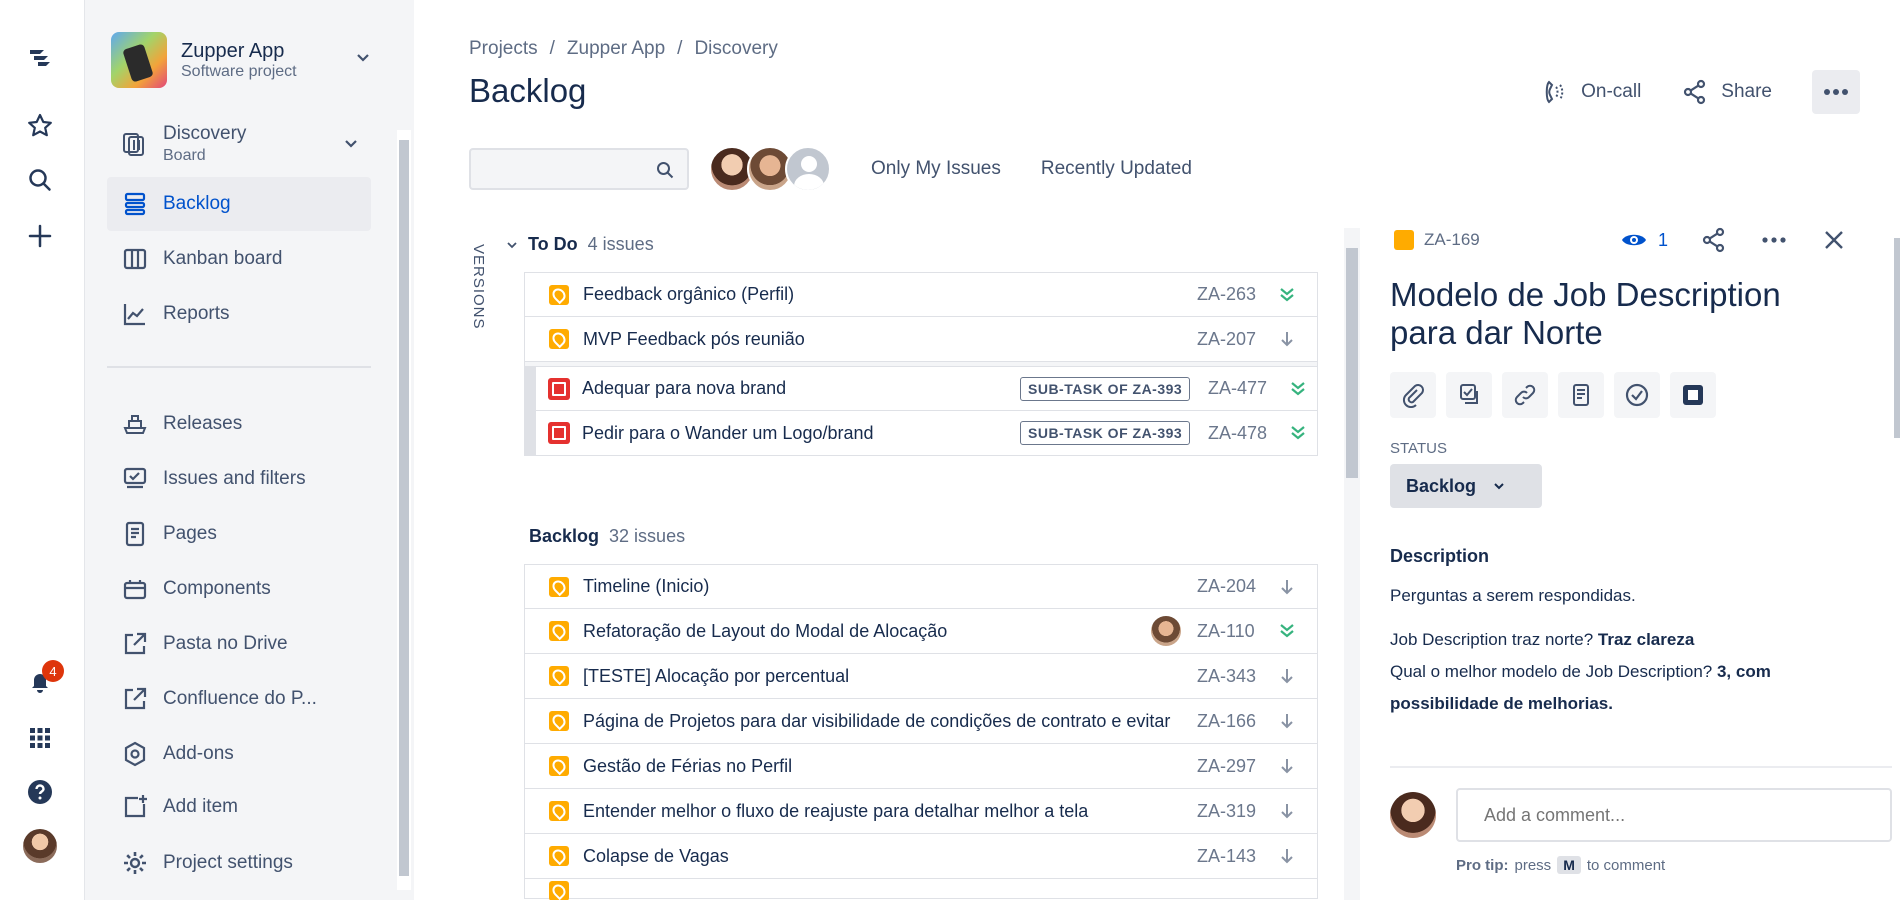 This screenshot has width=1900, height=900. Describe the element at coordinates (239, 144) in the screenshot. I see `board-switcher: Discovery Board` at that location.